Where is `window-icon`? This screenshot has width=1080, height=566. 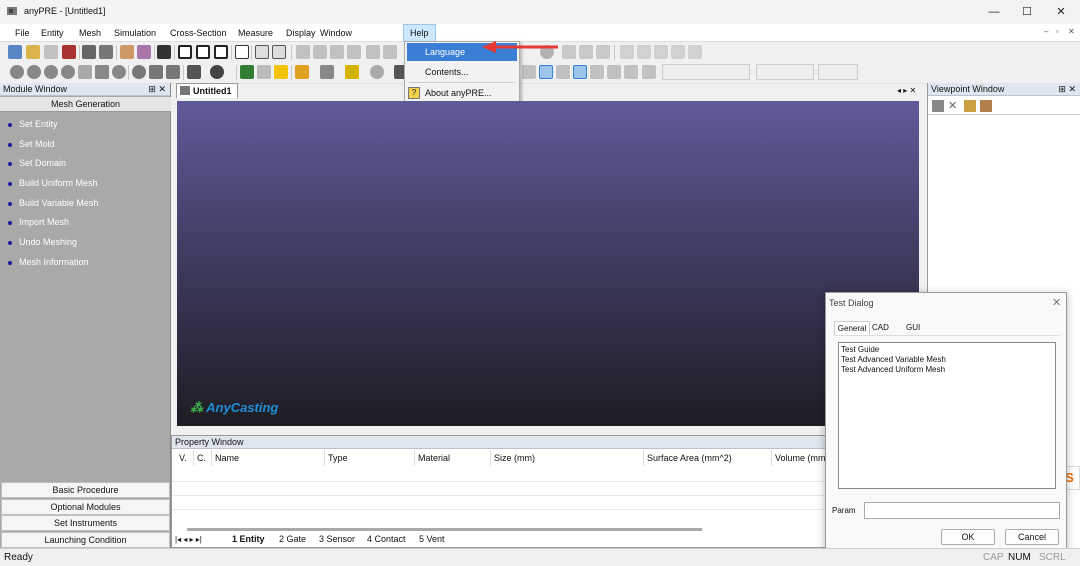
window-icon is located at coordinates (242, 52).